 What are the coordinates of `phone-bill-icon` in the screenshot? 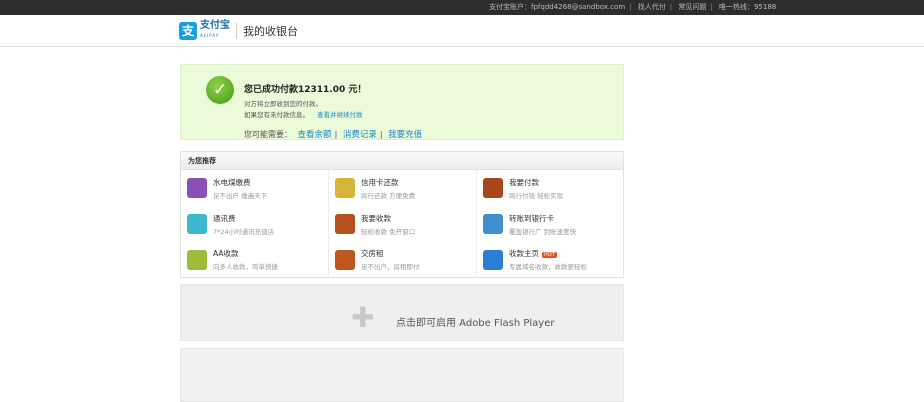 It's located at (197, 224).